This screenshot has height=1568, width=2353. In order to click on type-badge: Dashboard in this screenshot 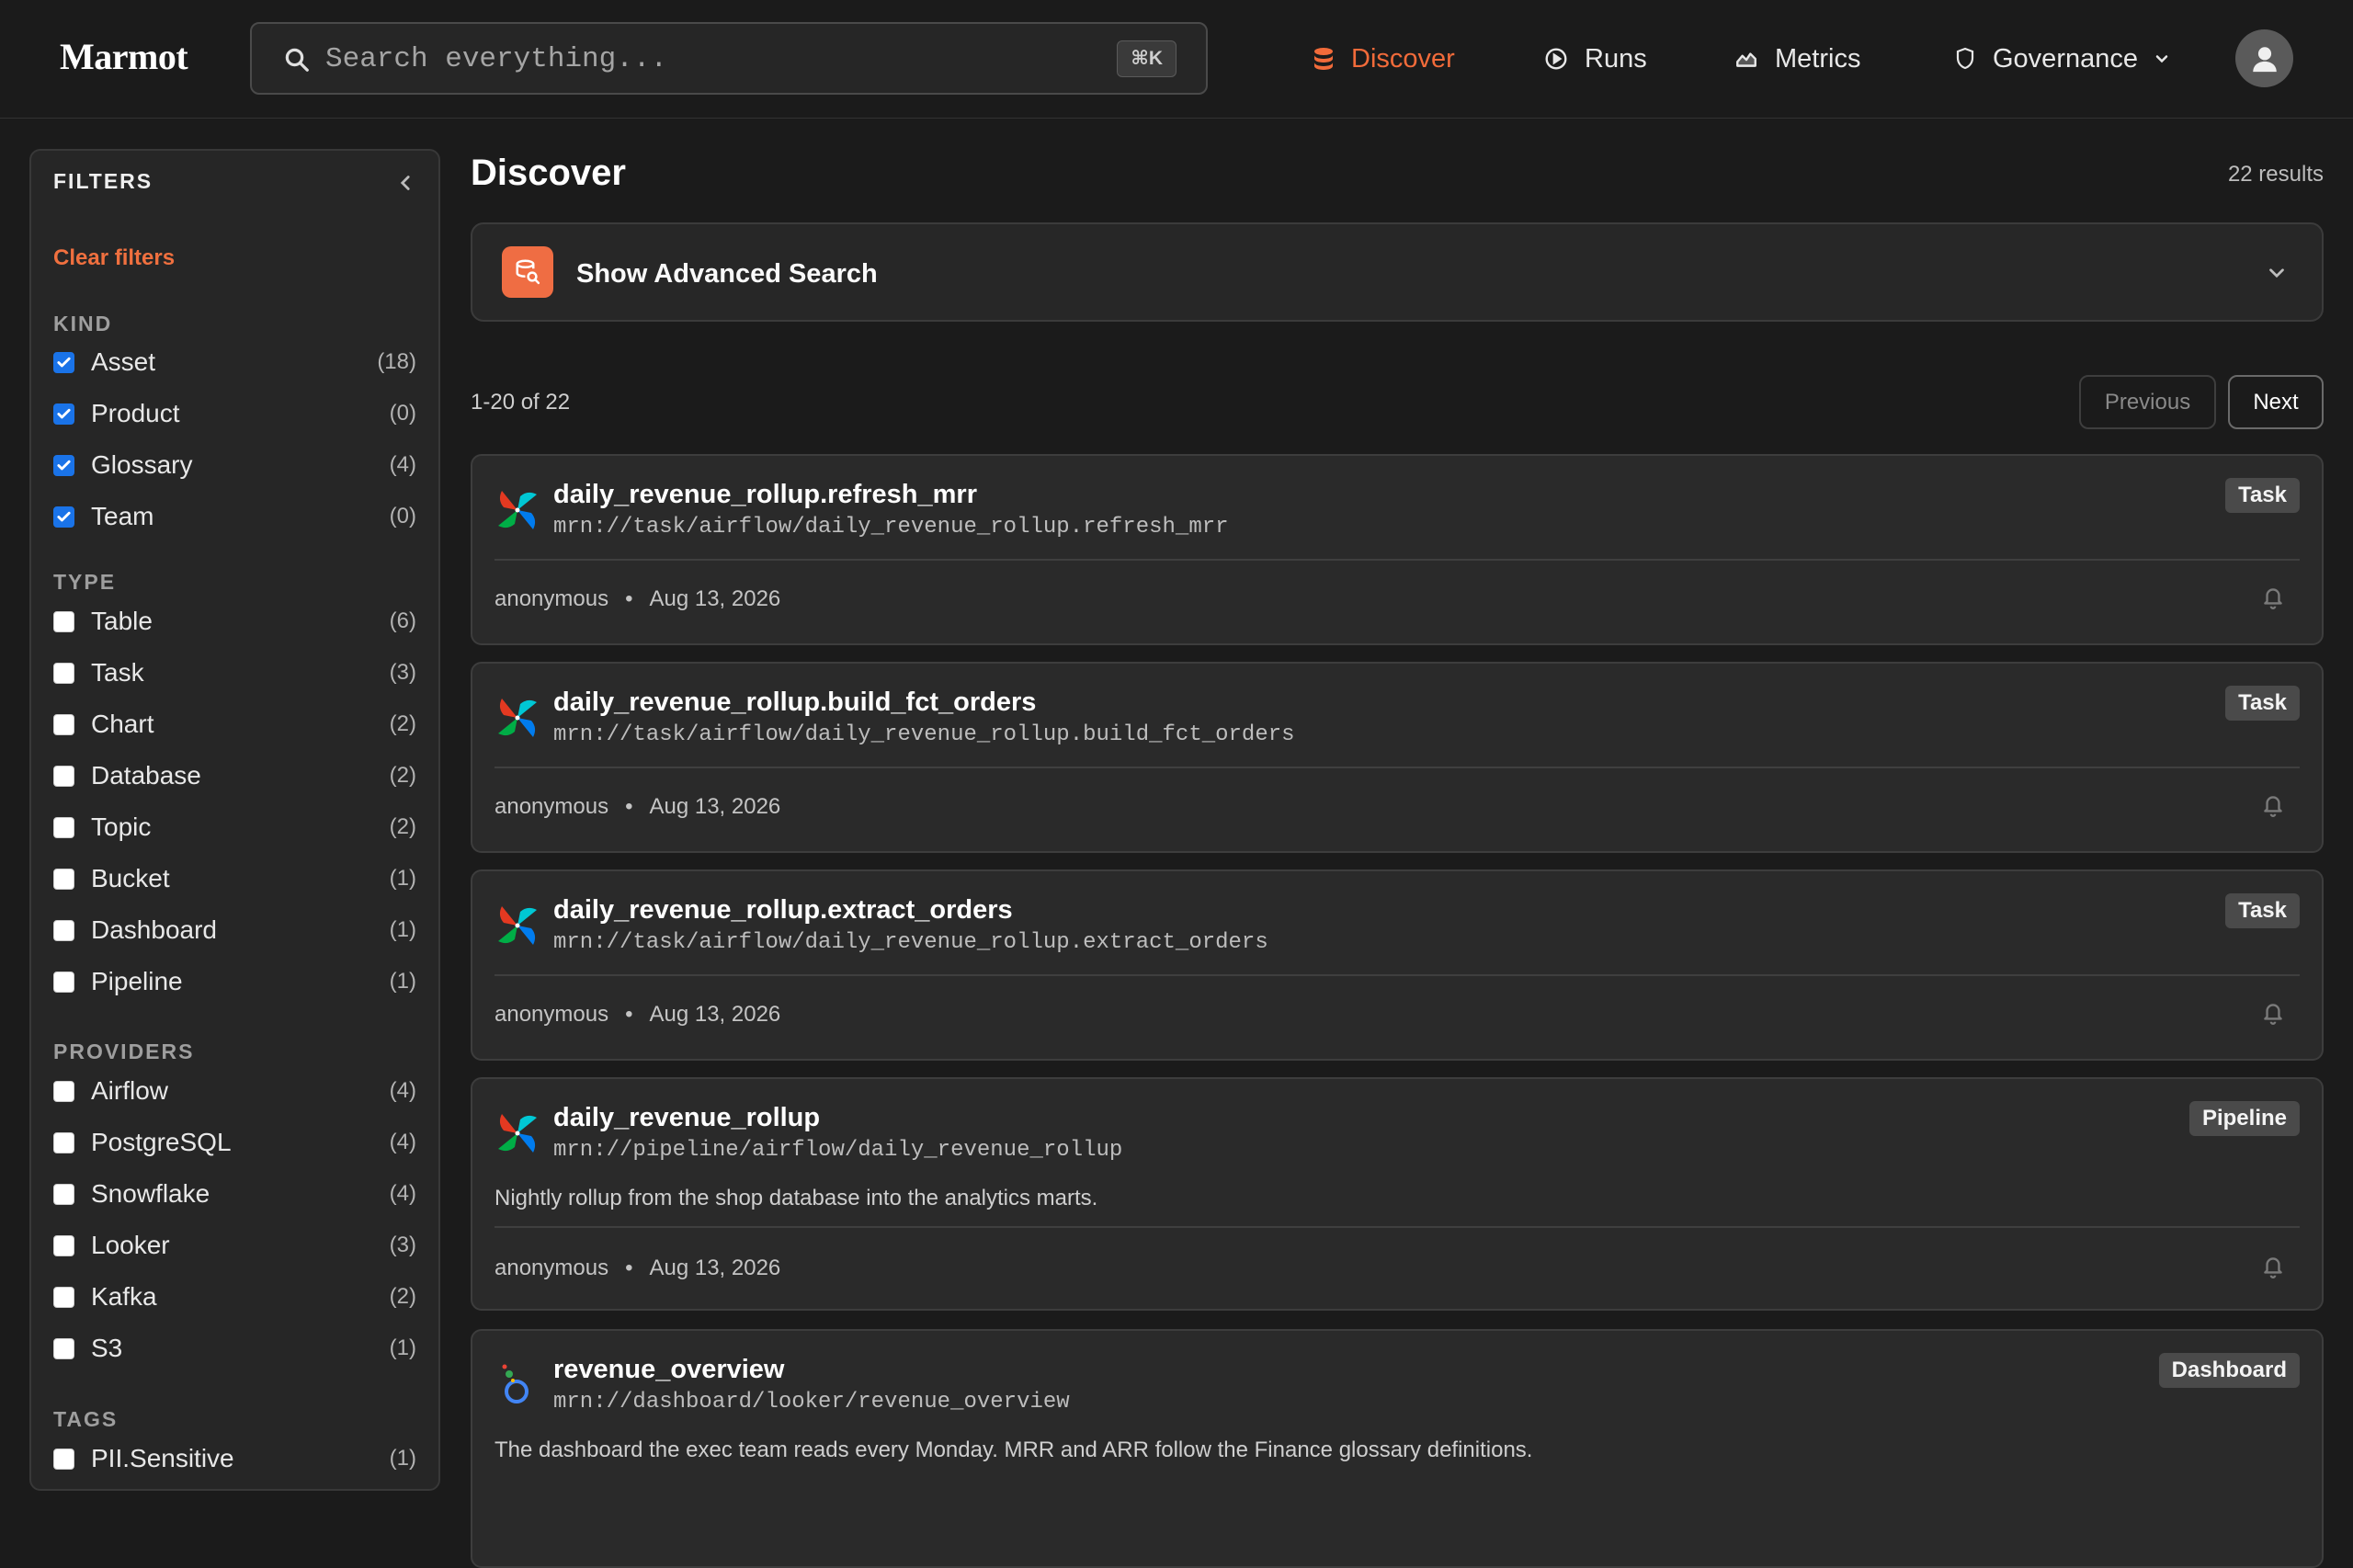, I will do `click(2229, 1370)`.